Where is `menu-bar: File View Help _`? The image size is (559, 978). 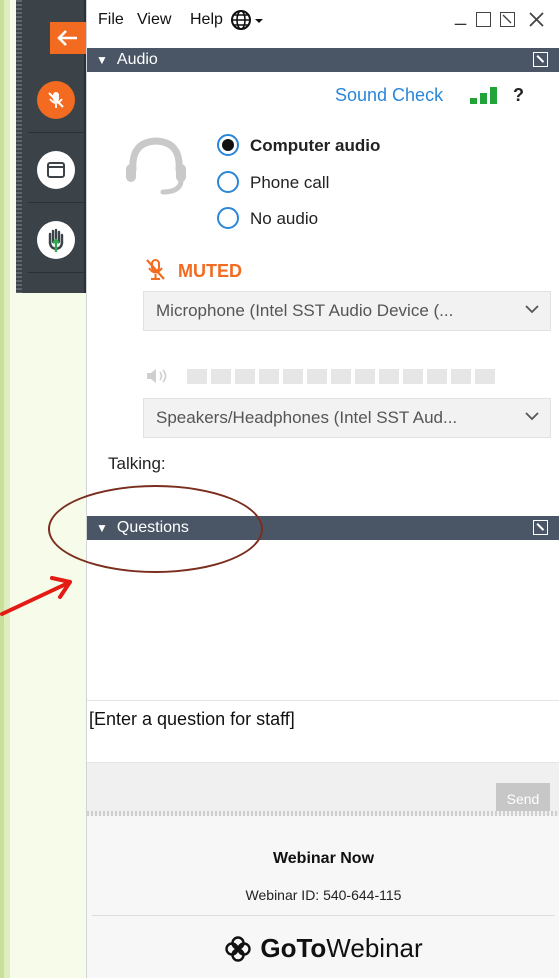
menu-bar: File View Help _ is located at coordinates (323, 20).